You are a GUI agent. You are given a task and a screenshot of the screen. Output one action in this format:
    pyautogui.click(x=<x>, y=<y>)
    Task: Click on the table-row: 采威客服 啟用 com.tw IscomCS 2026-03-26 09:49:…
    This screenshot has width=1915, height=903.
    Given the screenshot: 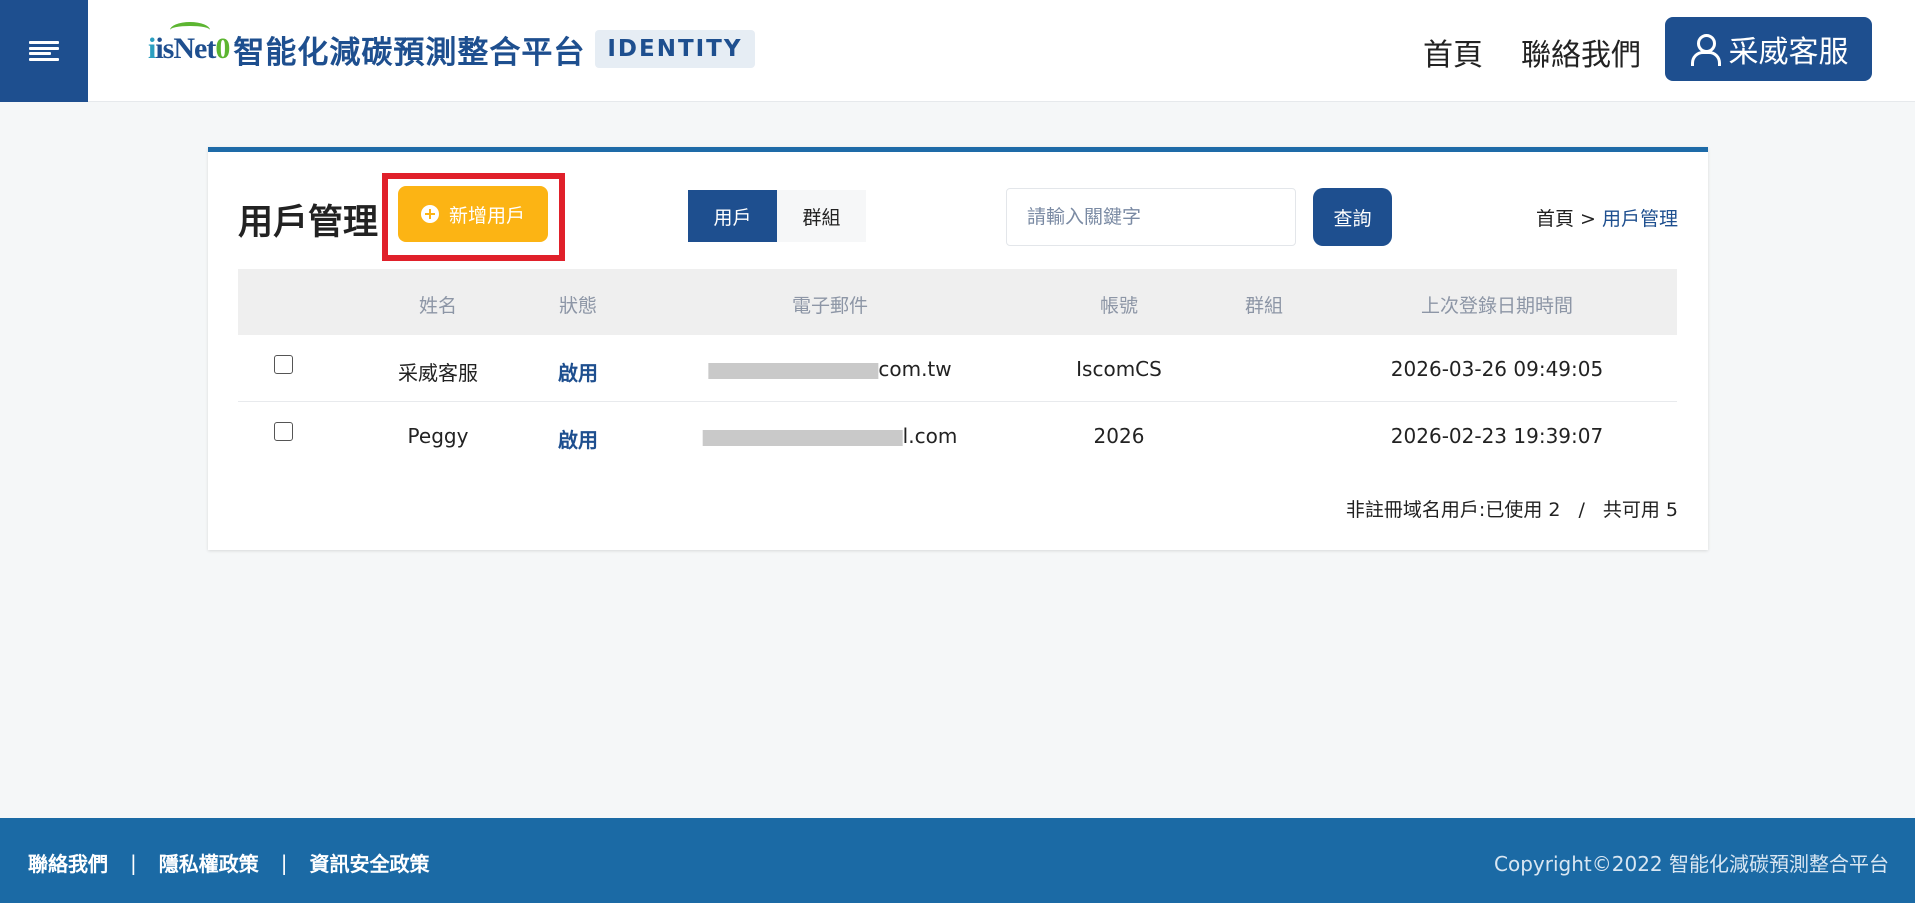 What is the action you would take?
    pyautogui.click(x=957, y=368)
    